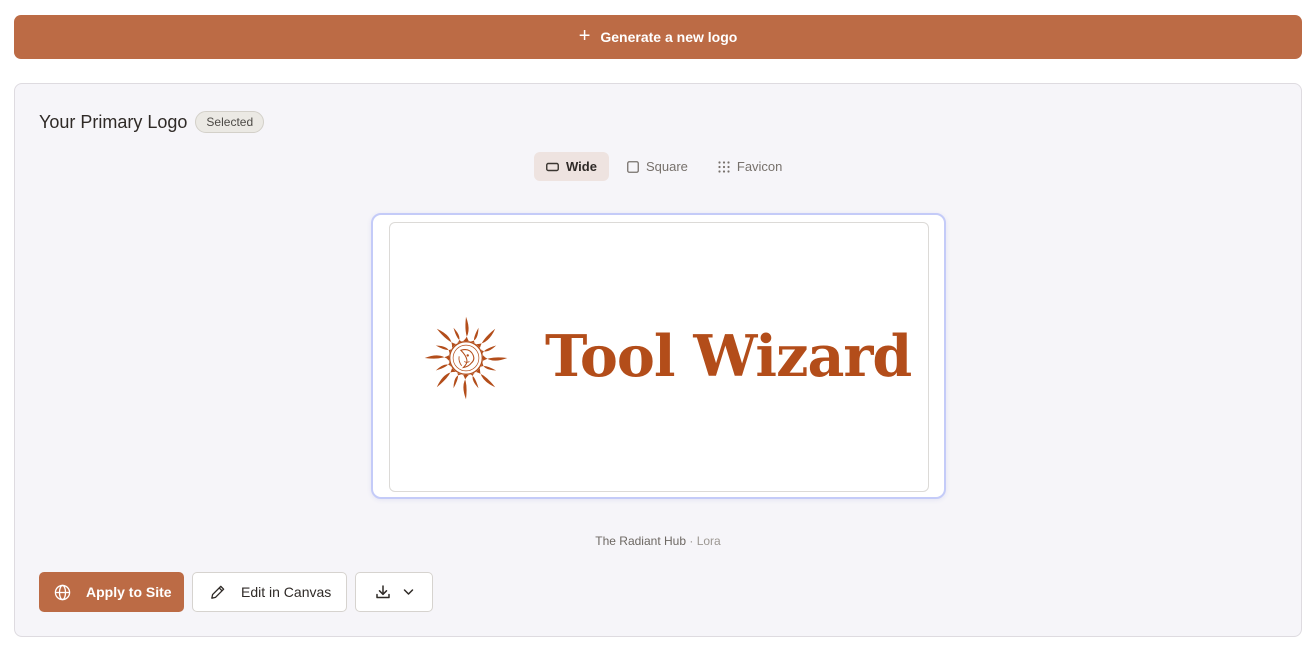  I want to click on tab-square: Square, so click(657, 166).